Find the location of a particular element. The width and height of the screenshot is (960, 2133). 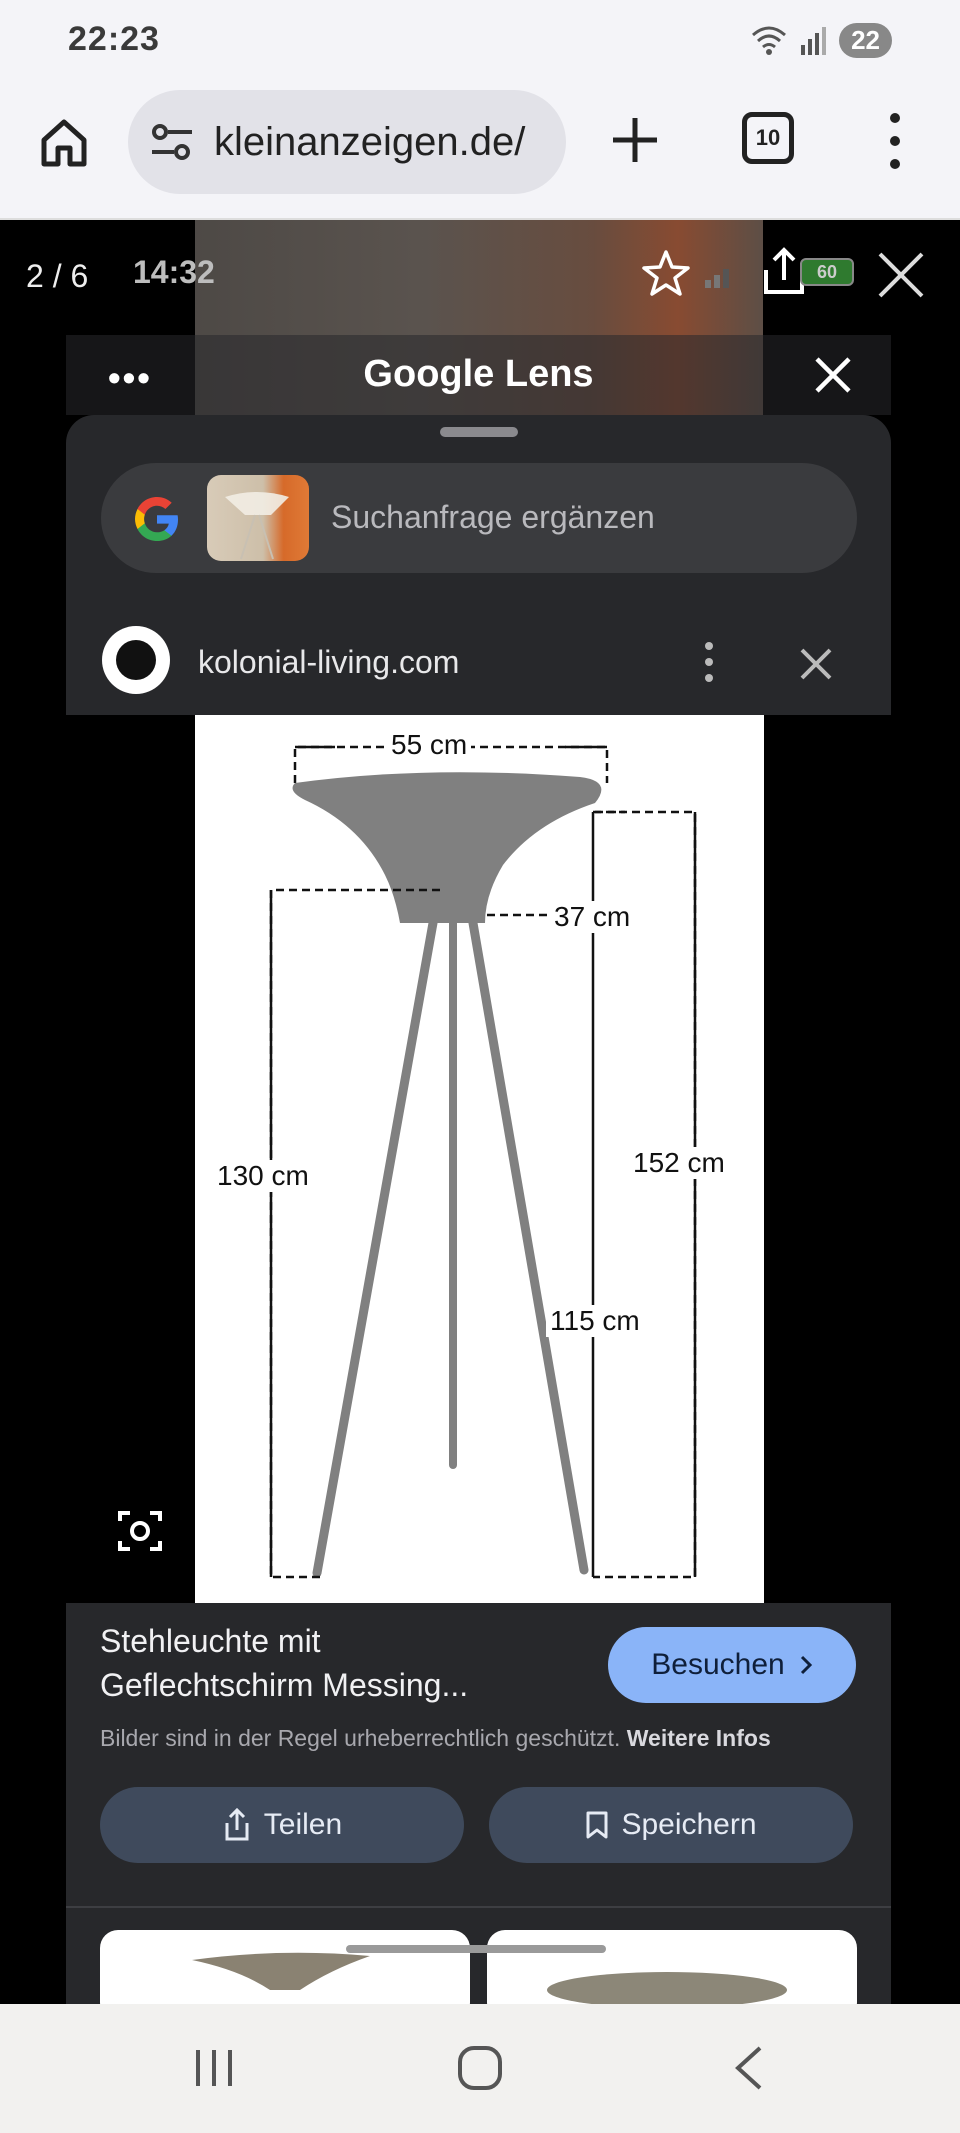

more-info-link: Weitere Infos is located at coordinates (699, 1738).